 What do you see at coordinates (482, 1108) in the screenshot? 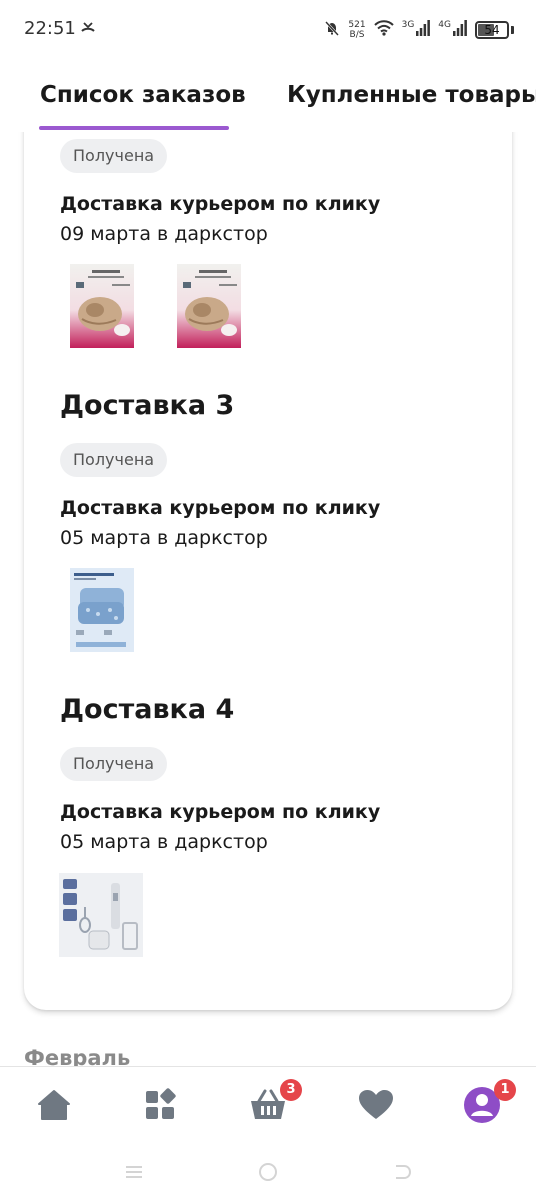
I see `profile-icon` at bounding box center [482, 1108].